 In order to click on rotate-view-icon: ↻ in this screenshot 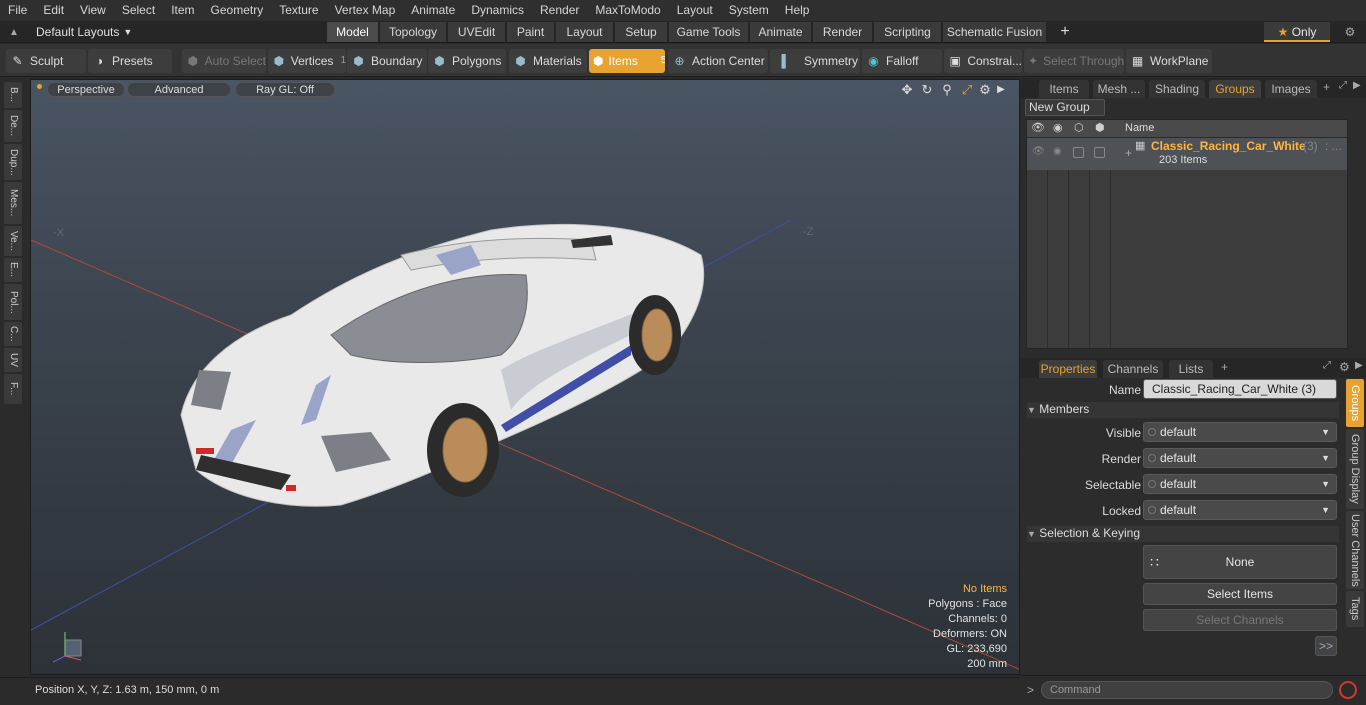, I will do `click(927, 90)`.